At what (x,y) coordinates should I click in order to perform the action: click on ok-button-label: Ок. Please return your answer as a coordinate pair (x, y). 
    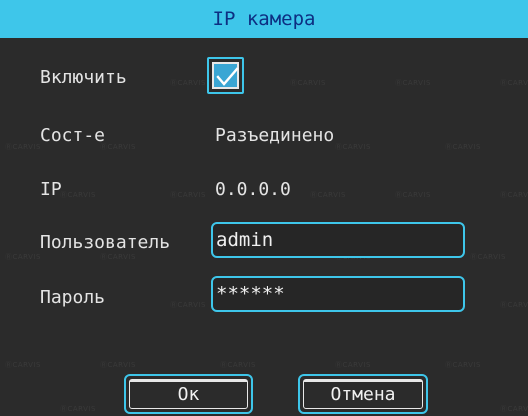
    Looking at the image, I should click on (188, 394).